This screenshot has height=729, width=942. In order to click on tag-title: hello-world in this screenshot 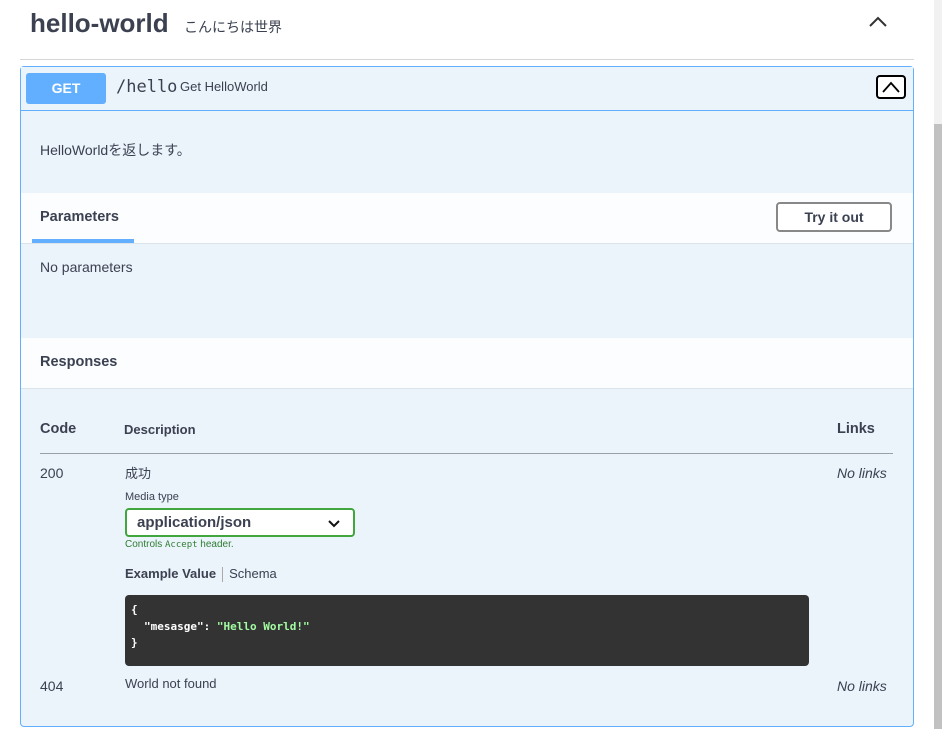, I will do `click(99, 23)`.